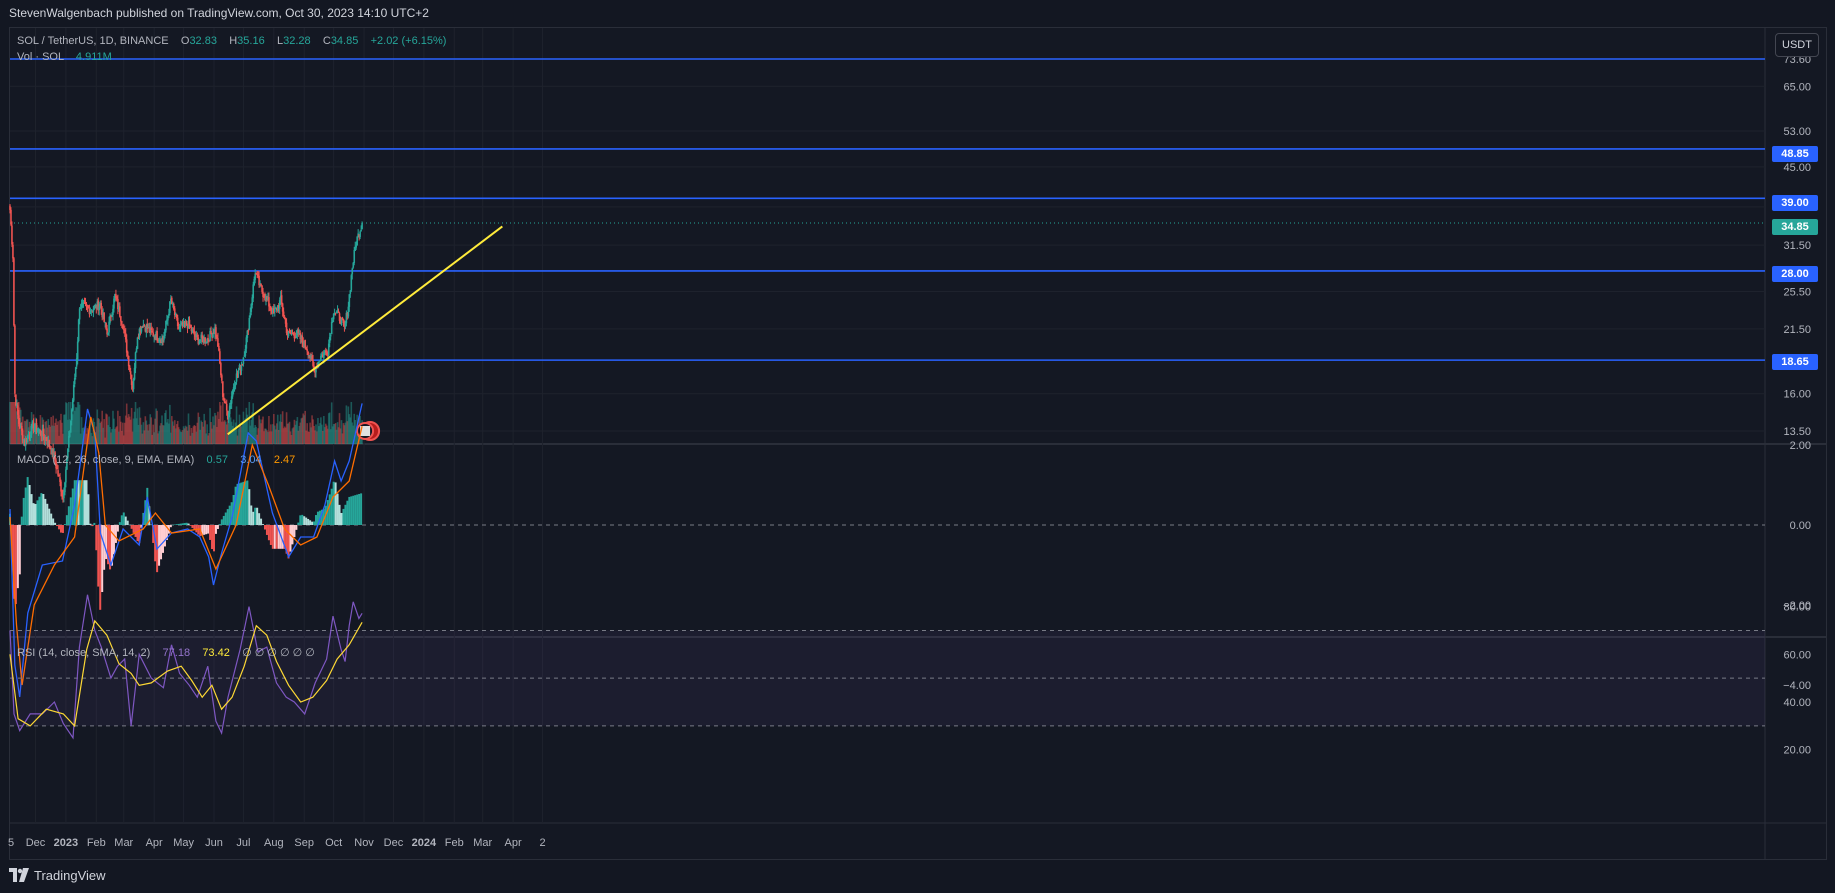  Describe the element at coordinates (83, 653) in the screenshot. I see `rsi-label: RSI (14, close, SMA, 14, 2)` at that location.